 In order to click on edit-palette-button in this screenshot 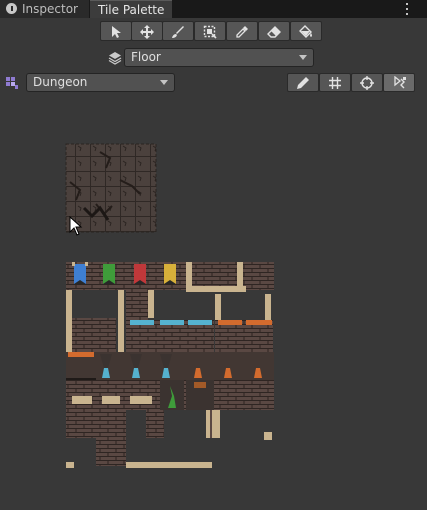, I will do `click(303, 82)`.